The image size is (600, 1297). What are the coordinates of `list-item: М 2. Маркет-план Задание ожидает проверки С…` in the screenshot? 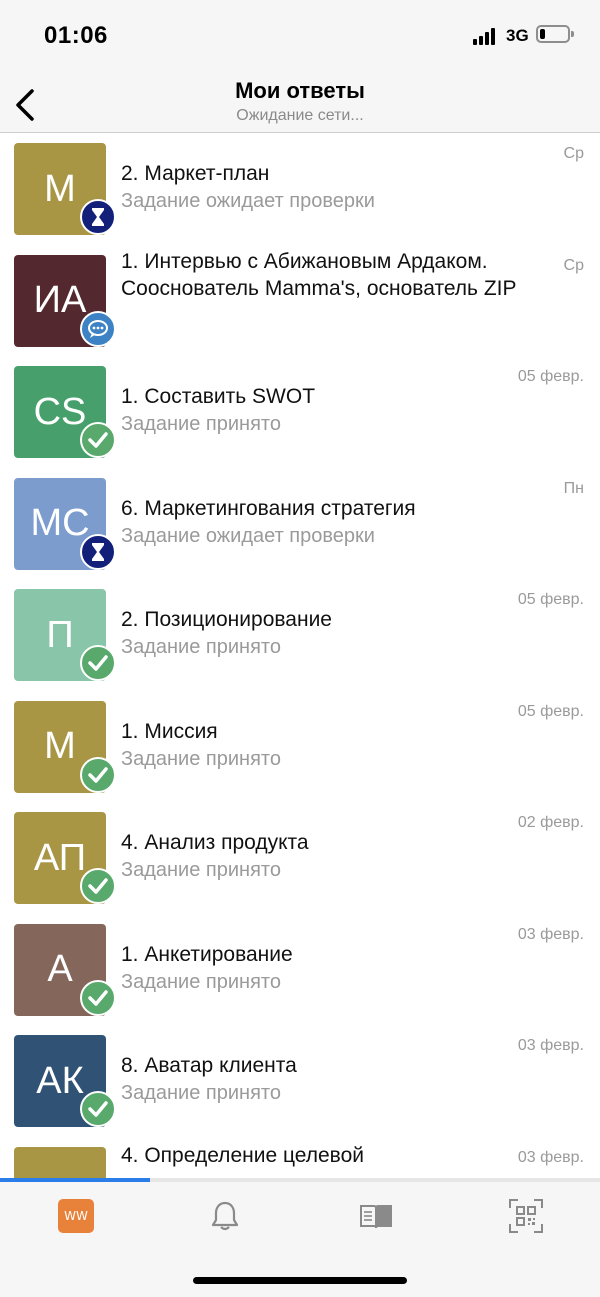 It's located at (300, 189).